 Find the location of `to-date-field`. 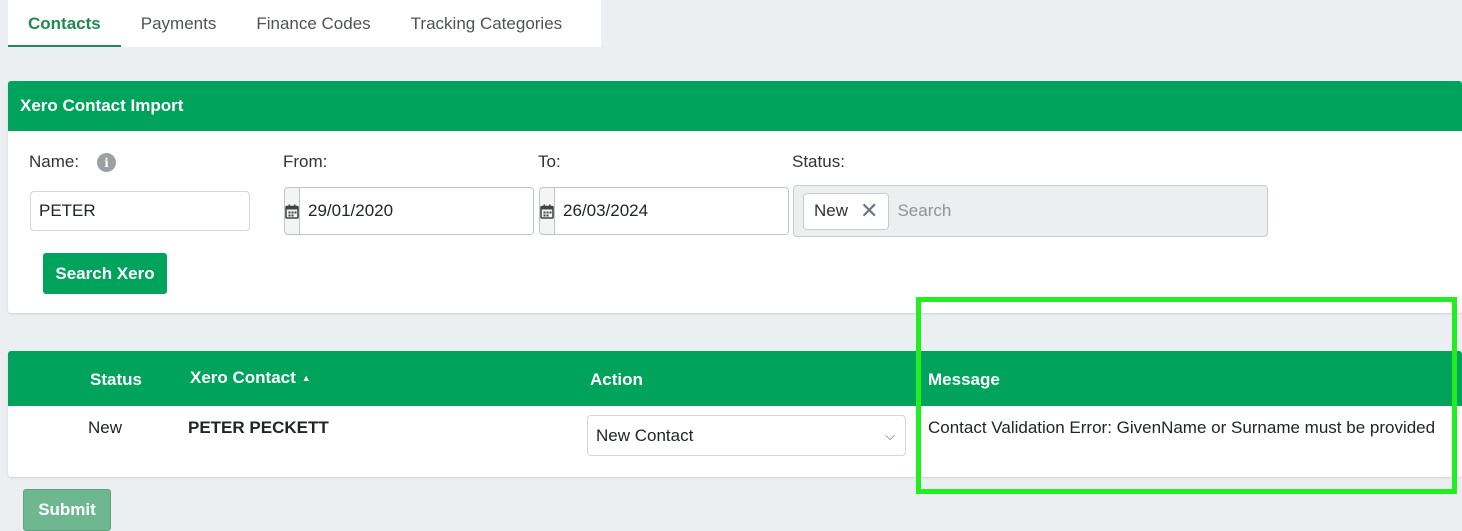

to-date-field is located at coordinates (664, 211).